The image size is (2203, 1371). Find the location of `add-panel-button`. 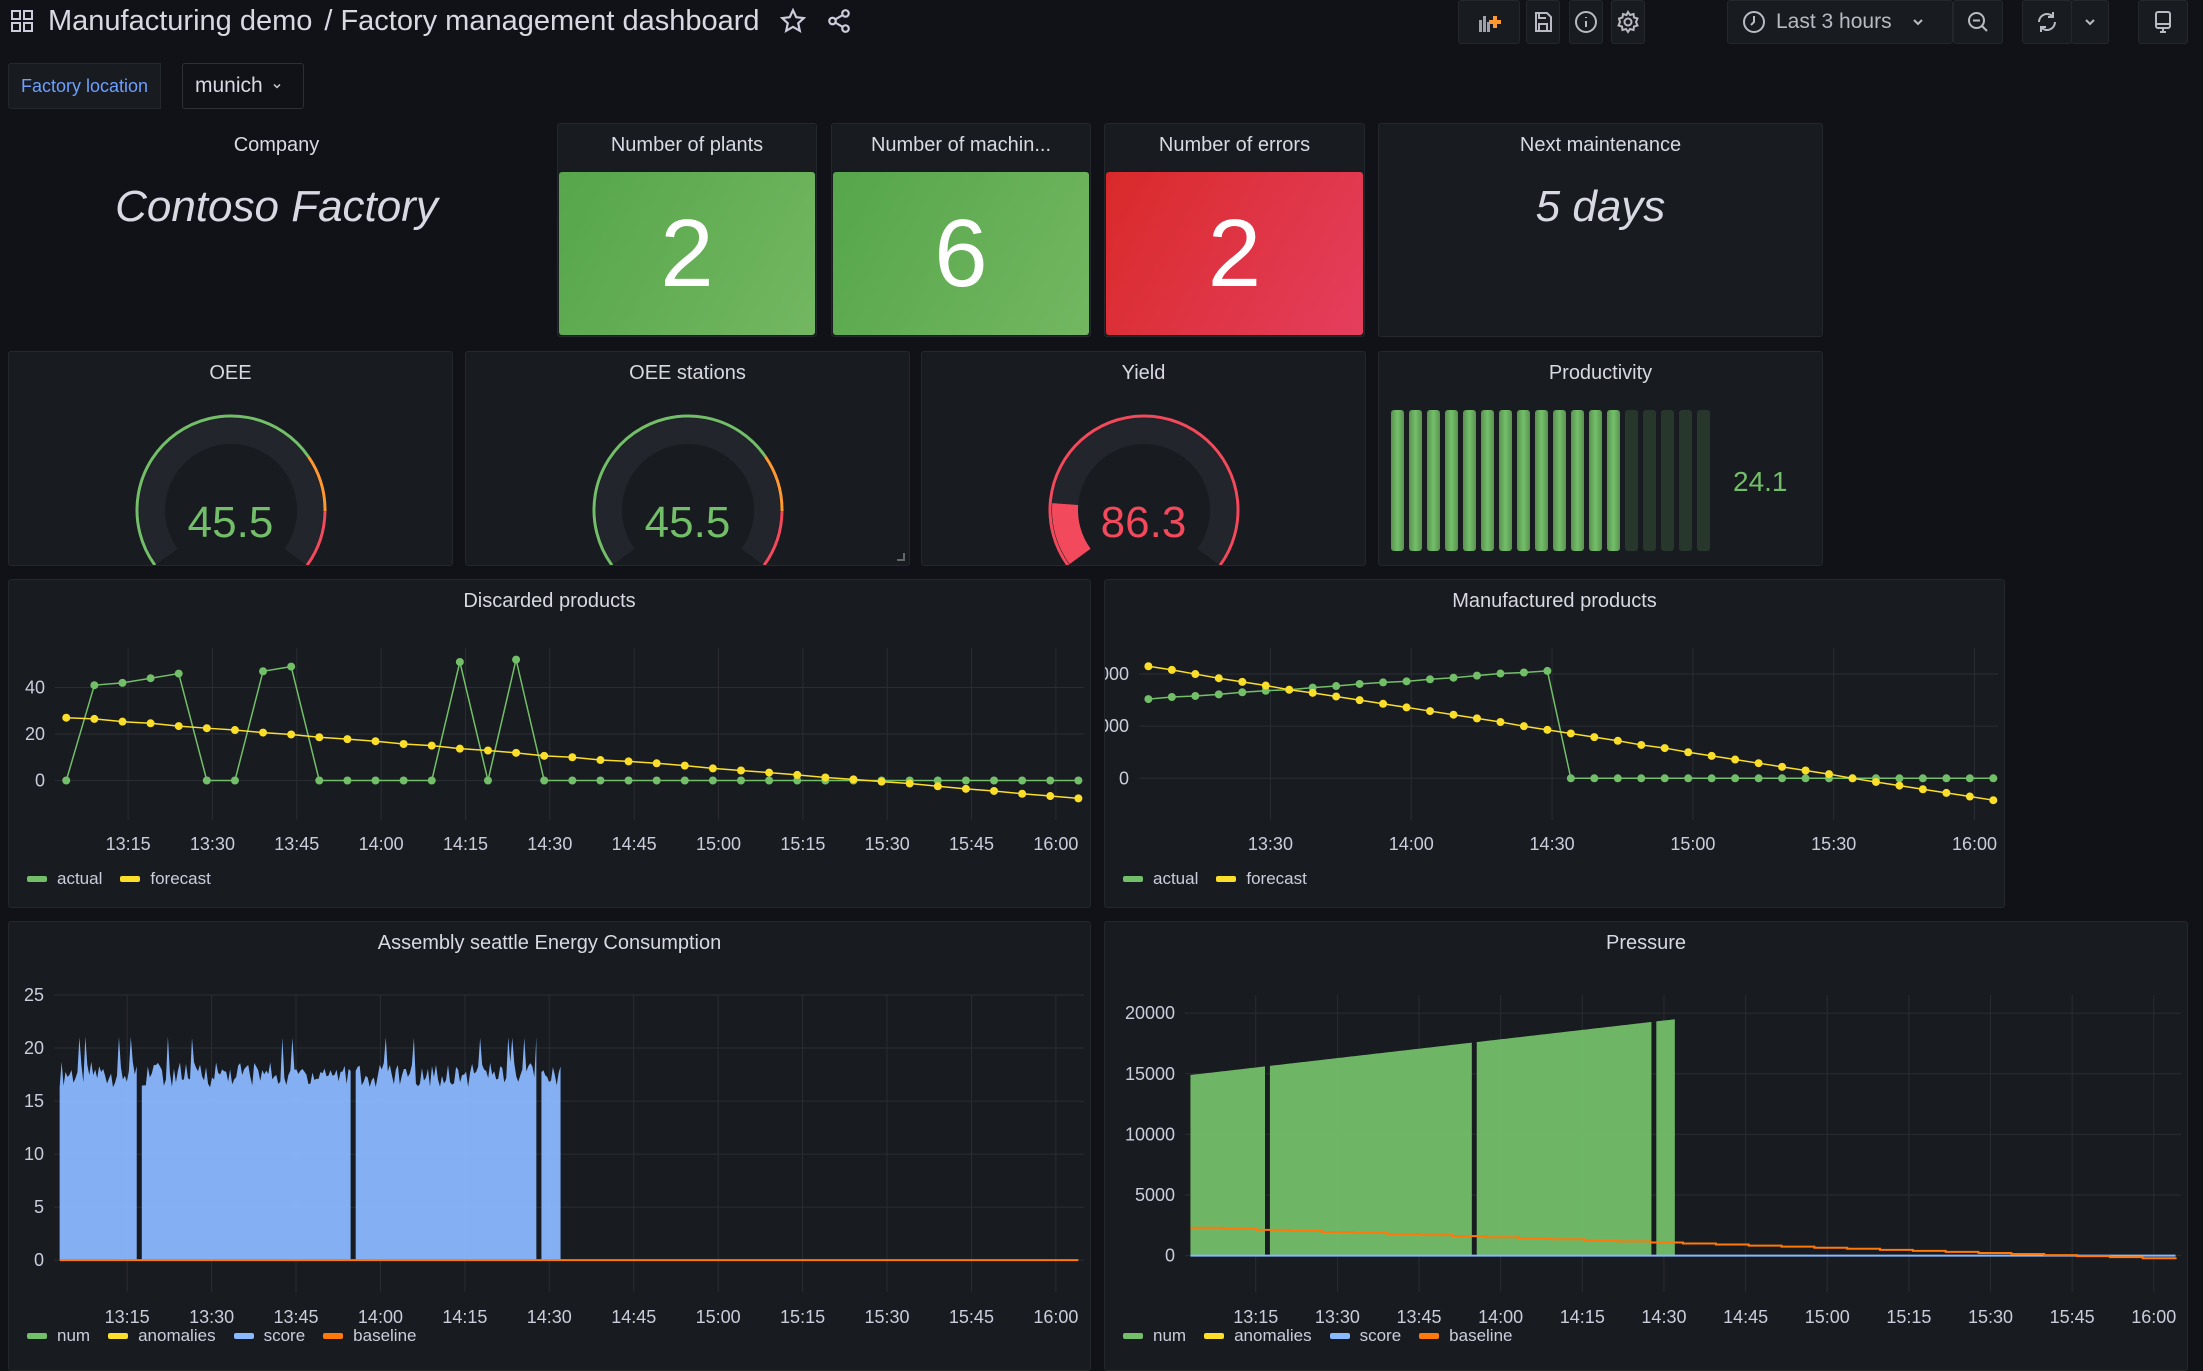

add-panel-button is located at coordinates (1489, 22).